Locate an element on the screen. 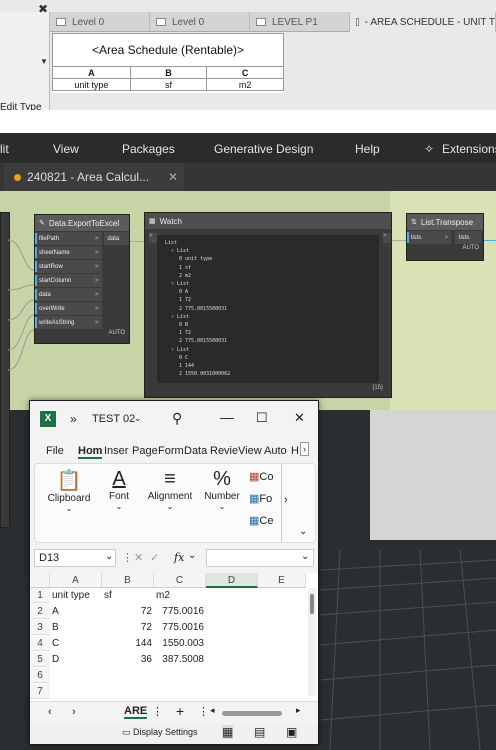 Image resolution: width=496 pixels, height=750 pixels. enter-icon: ✓ is located at coordinates (154, 557).